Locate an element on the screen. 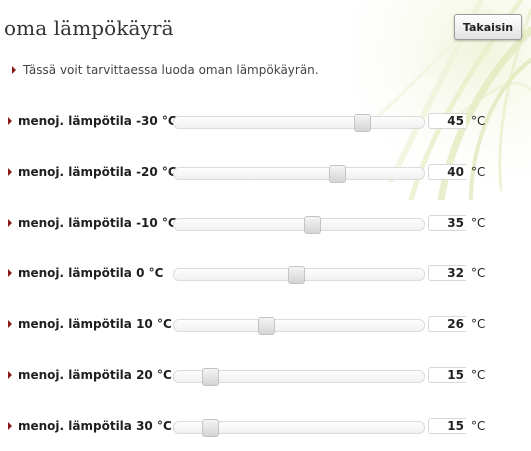  curve-row: menoj. lämpötila 30 °C °C is located at coordinates (265, 427).